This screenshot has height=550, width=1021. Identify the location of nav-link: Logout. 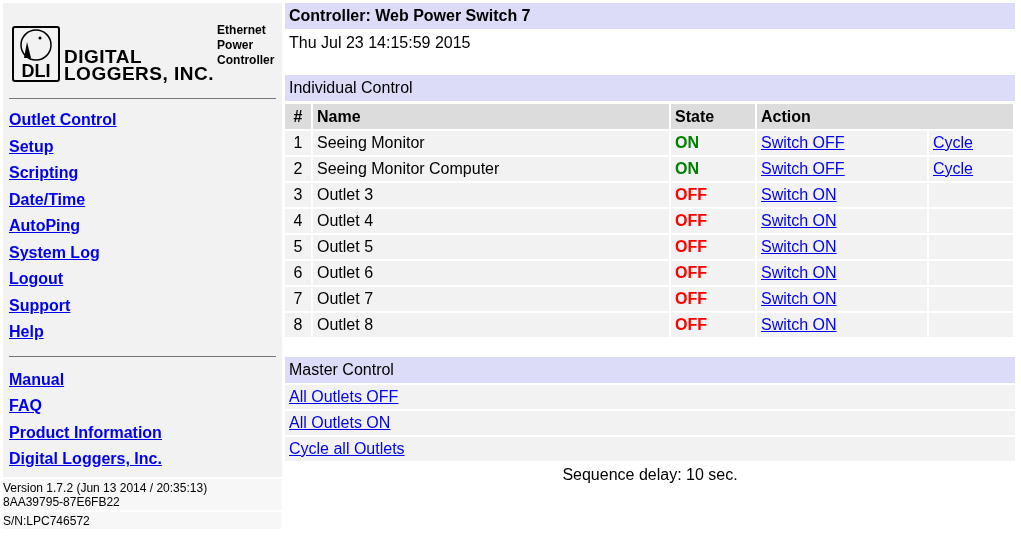
(36, 279).